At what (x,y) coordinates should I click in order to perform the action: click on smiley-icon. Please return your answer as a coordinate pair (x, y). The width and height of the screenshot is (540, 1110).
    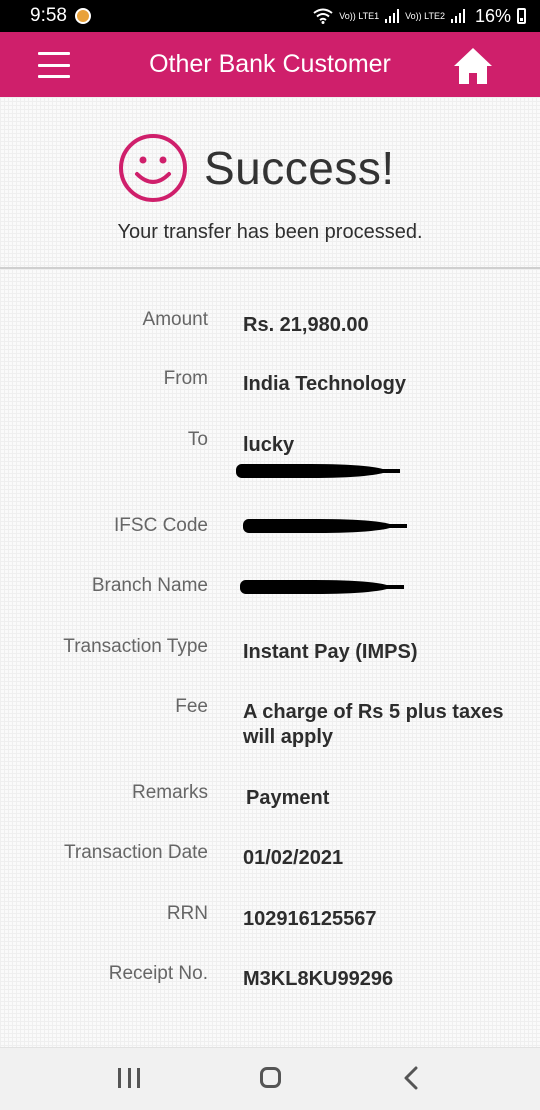
    Looking at the image, I should click on (153, 168).